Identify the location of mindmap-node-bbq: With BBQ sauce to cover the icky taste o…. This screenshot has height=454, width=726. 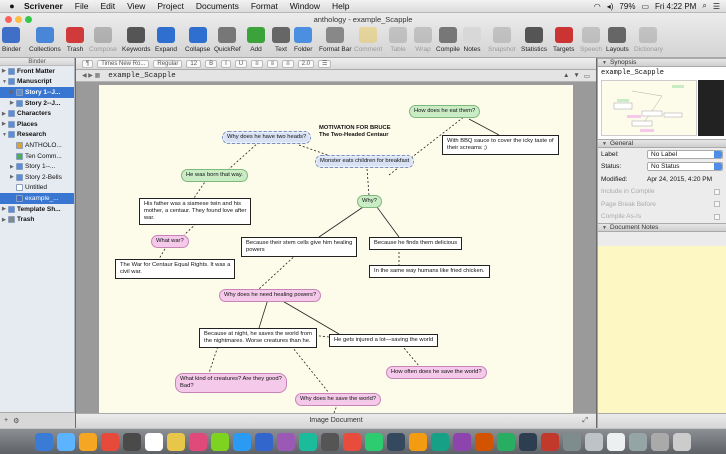
(500, 145).